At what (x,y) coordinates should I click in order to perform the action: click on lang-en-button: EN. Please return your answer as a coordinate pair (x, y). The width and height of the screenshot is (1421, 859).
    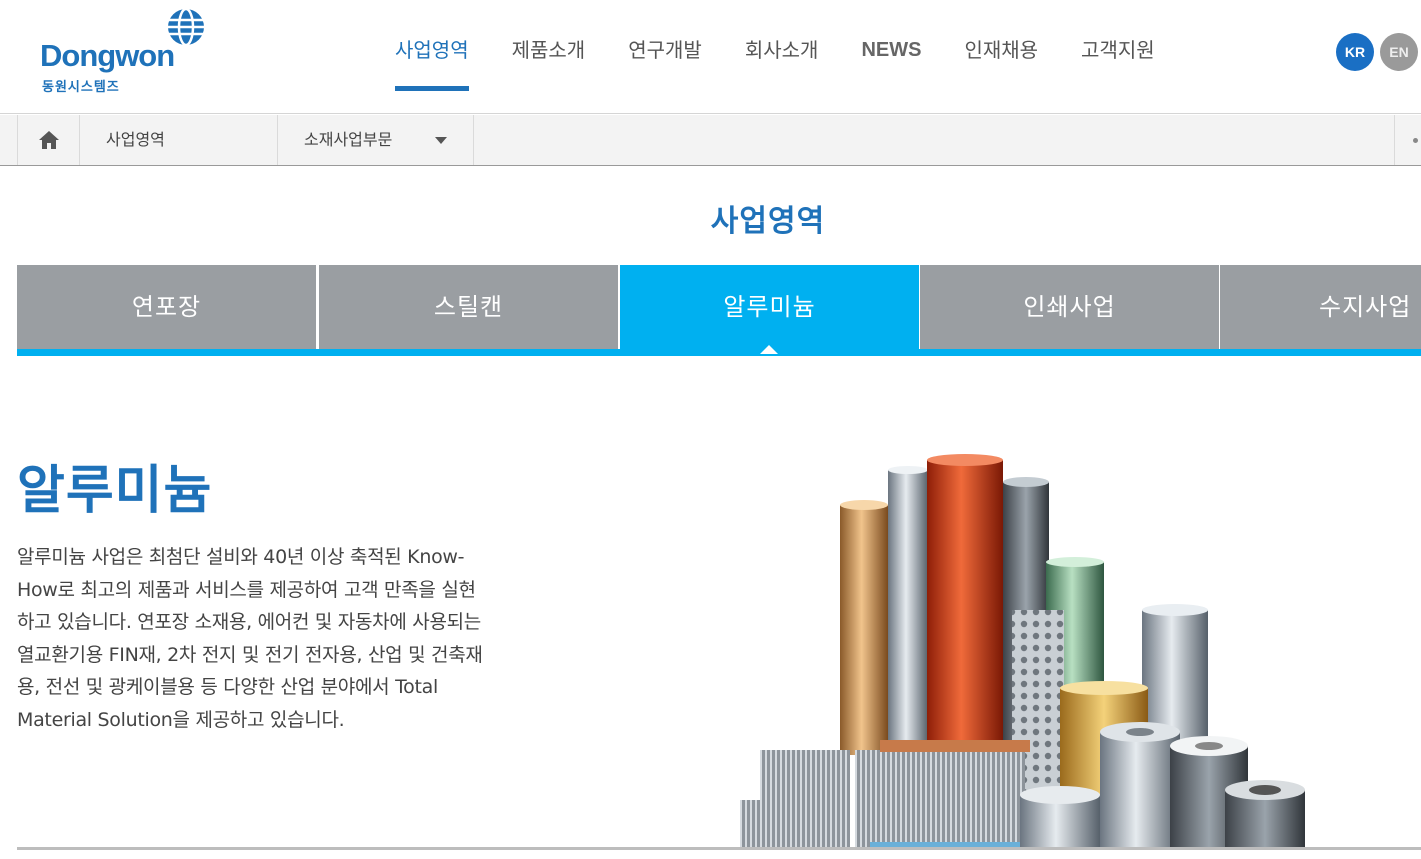
    Looking at the image, I should click on (1399, 52).